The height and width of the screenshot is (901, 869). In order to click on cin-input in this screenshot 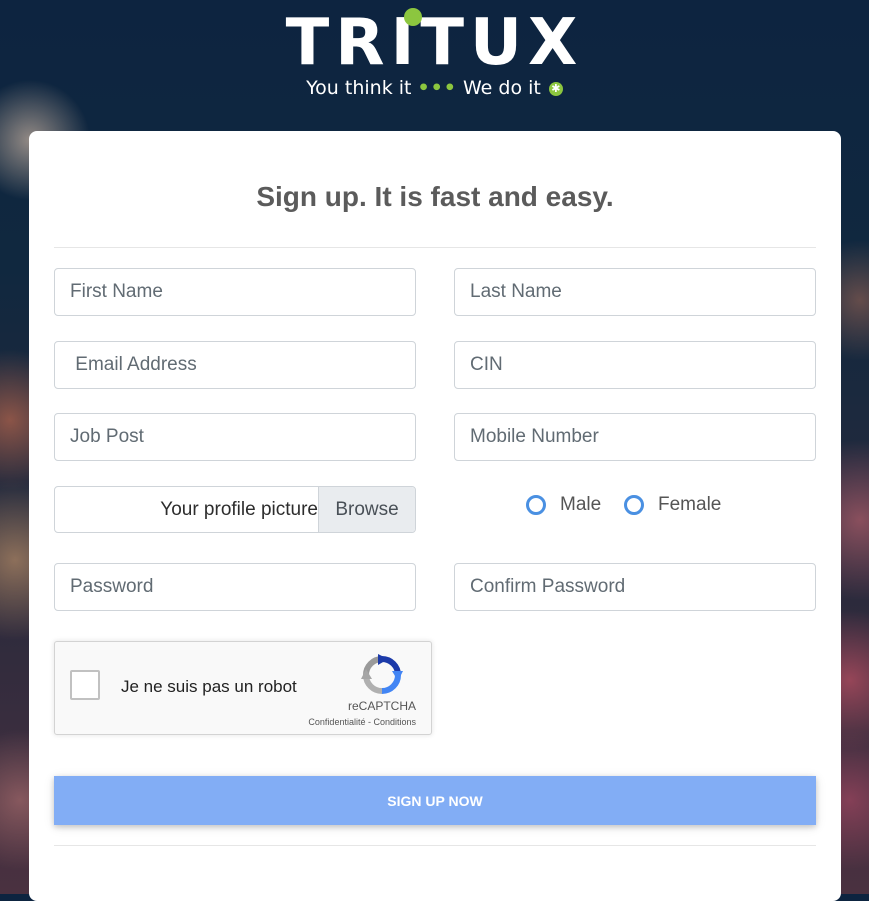, I will do `click(635, 365)`.